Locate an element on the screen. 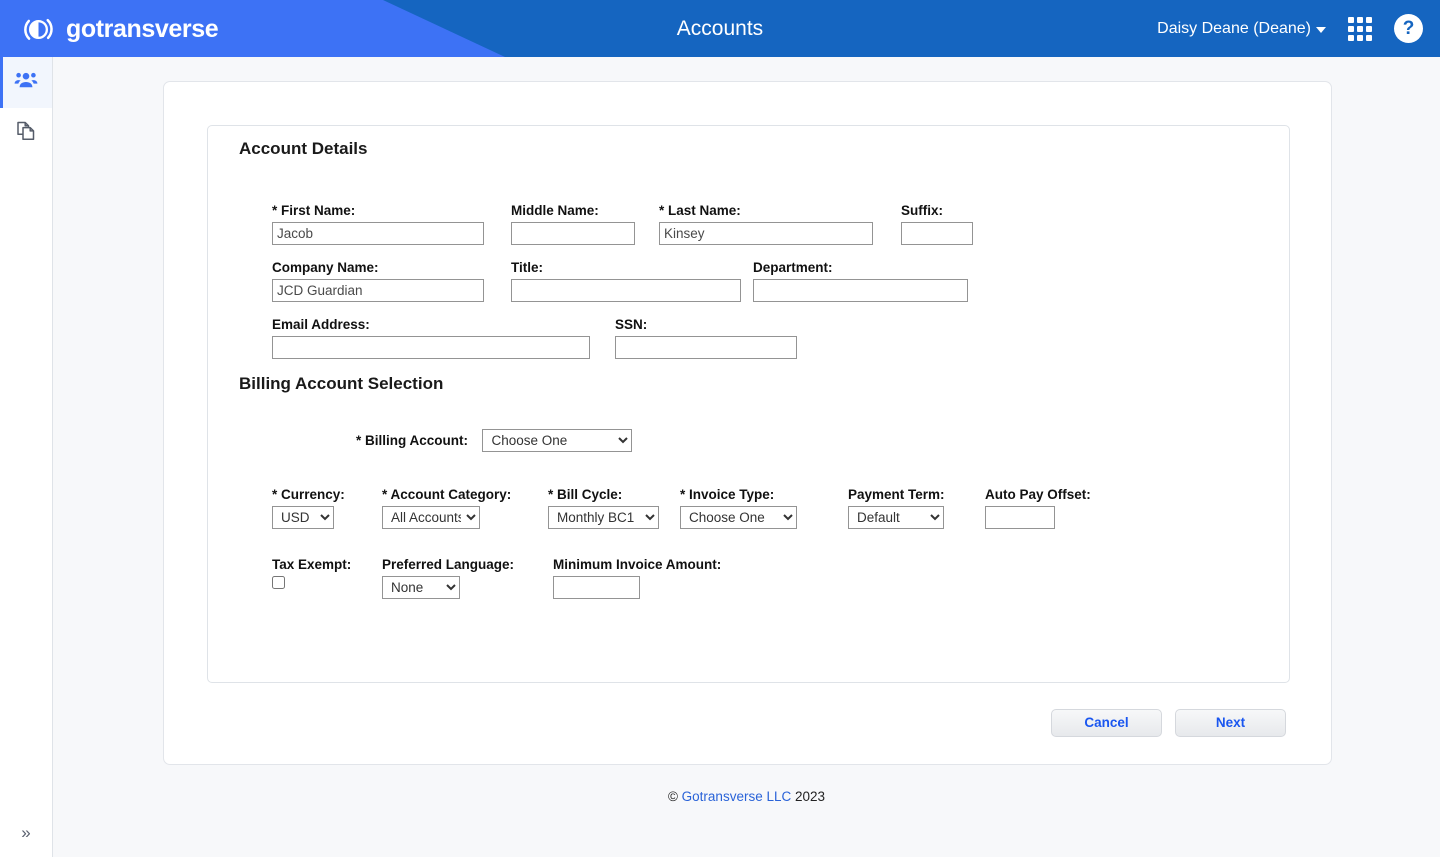 The width and height of the screenshot is (1440, 857). field-preferred-language: Preferred Language: None is located at coordinates (448, 578).